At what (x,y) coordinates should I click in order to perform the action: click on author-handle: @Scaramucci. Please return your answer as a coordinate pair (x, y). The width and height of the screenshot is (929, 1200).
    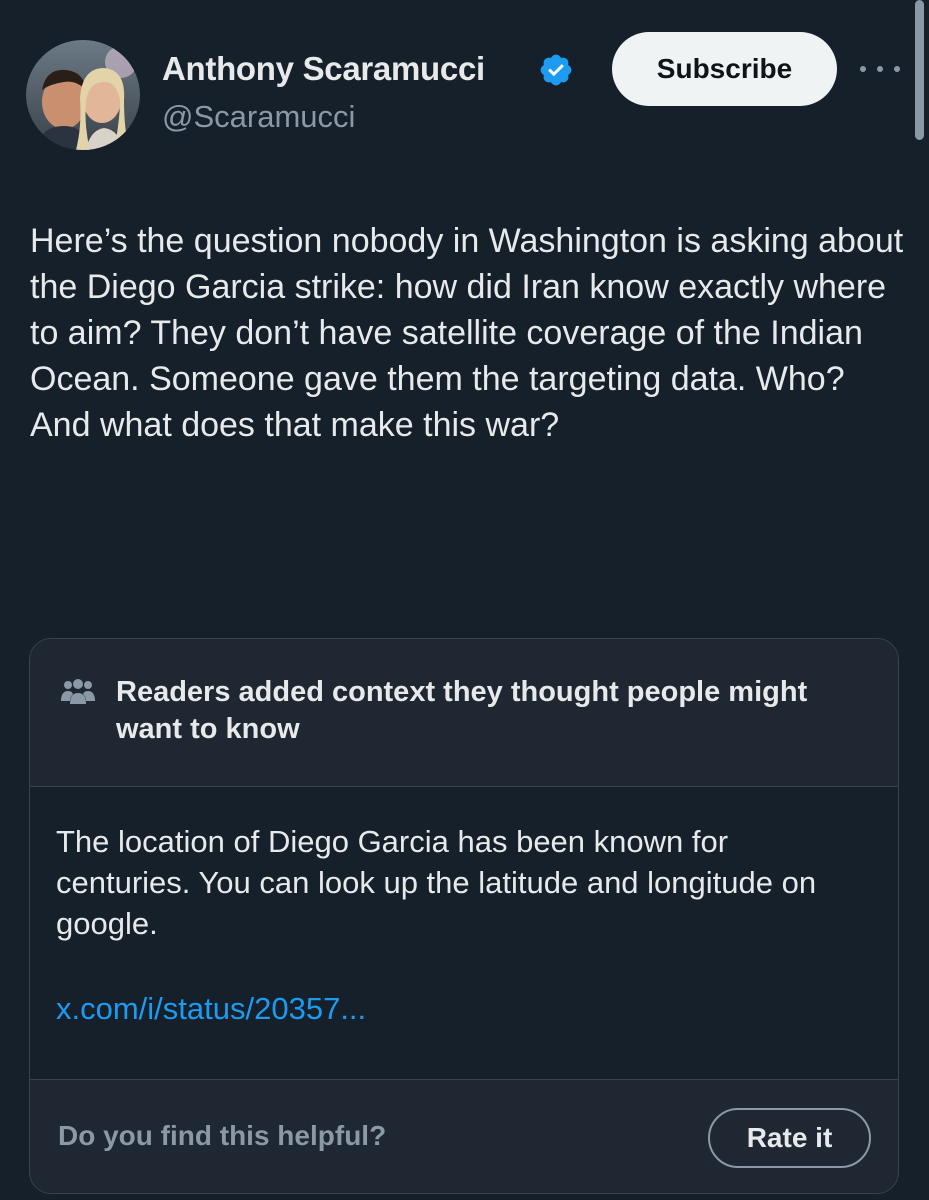
    Looking at the image, I should click on (258, 117).